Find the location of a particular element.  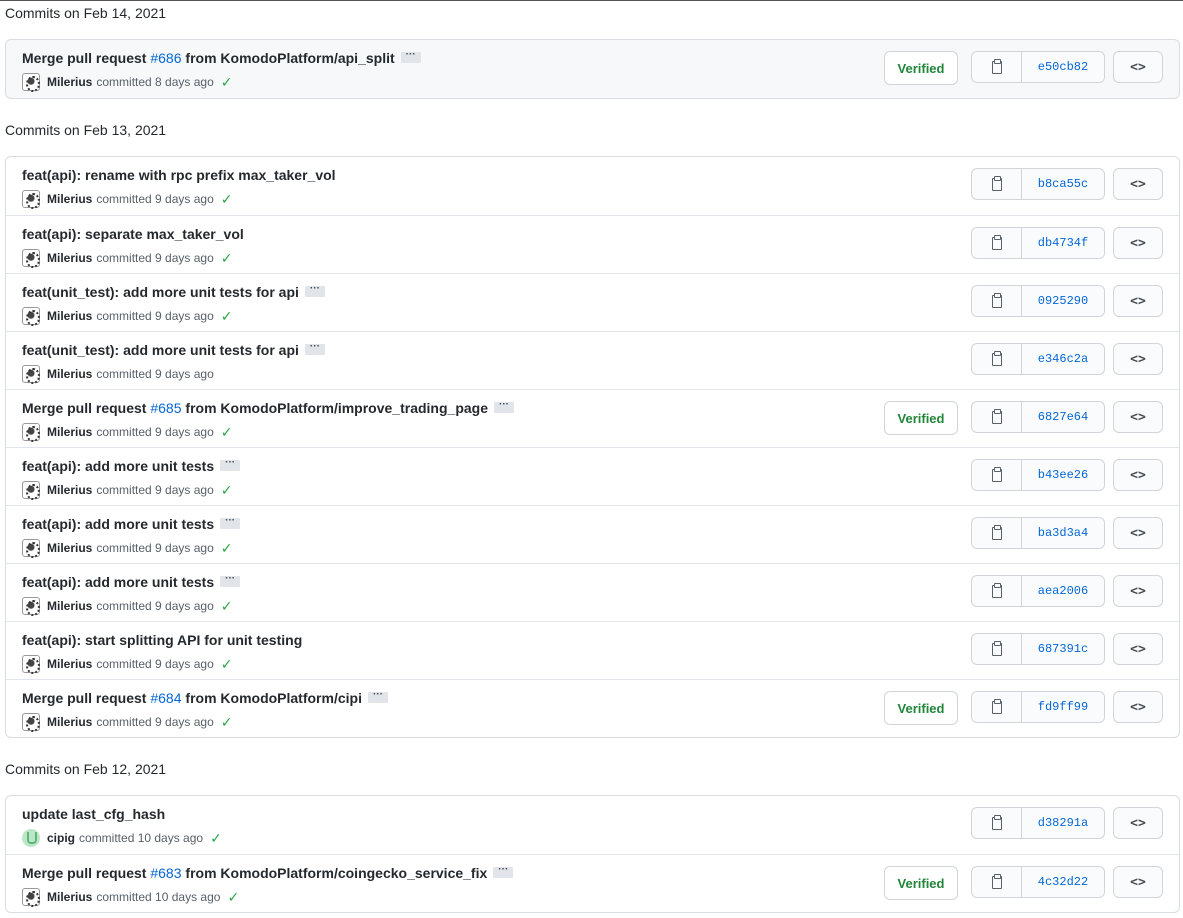

commit-sha-link: db4734f is located at coordinates (1063, 243).